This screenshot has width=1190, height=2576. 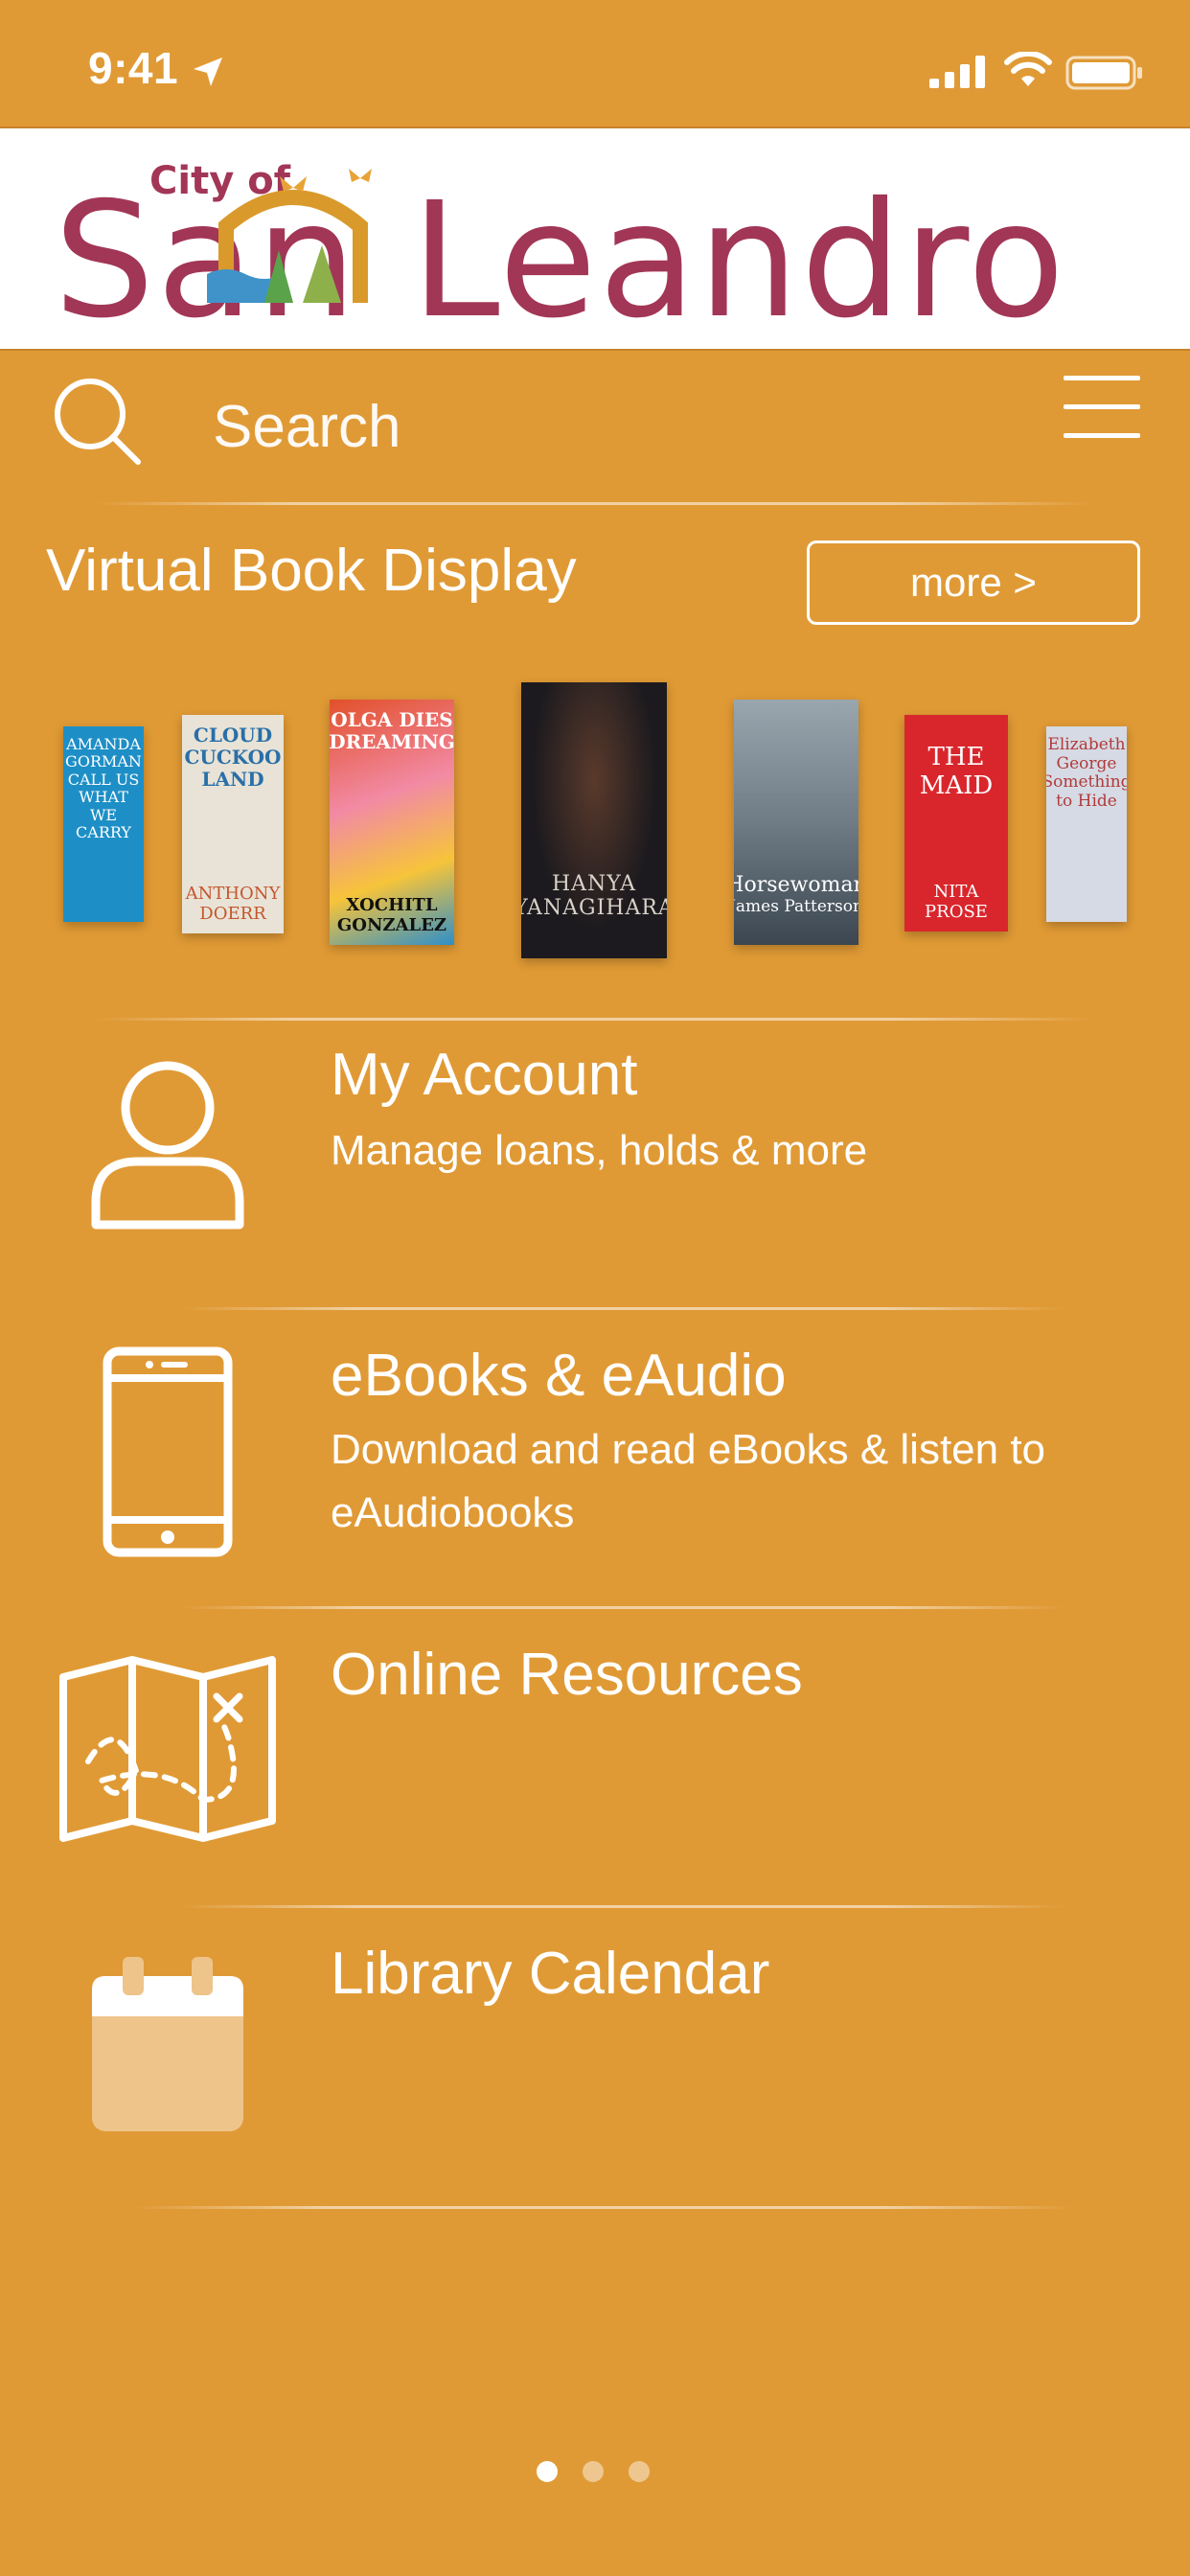 I want to click on menu-item-my-account: My Account, so click(x=484, y=1075).